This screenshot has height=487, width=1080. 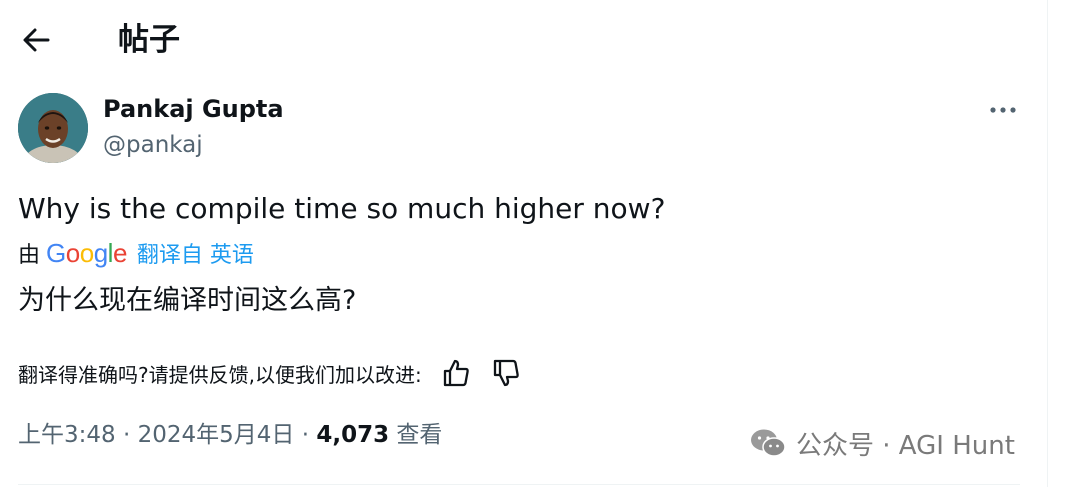 What do you see at coordinates (195, 253) in the screenshot?
I see `translated-from-link: 翻译自 英语` at bounding box center [195, 253].